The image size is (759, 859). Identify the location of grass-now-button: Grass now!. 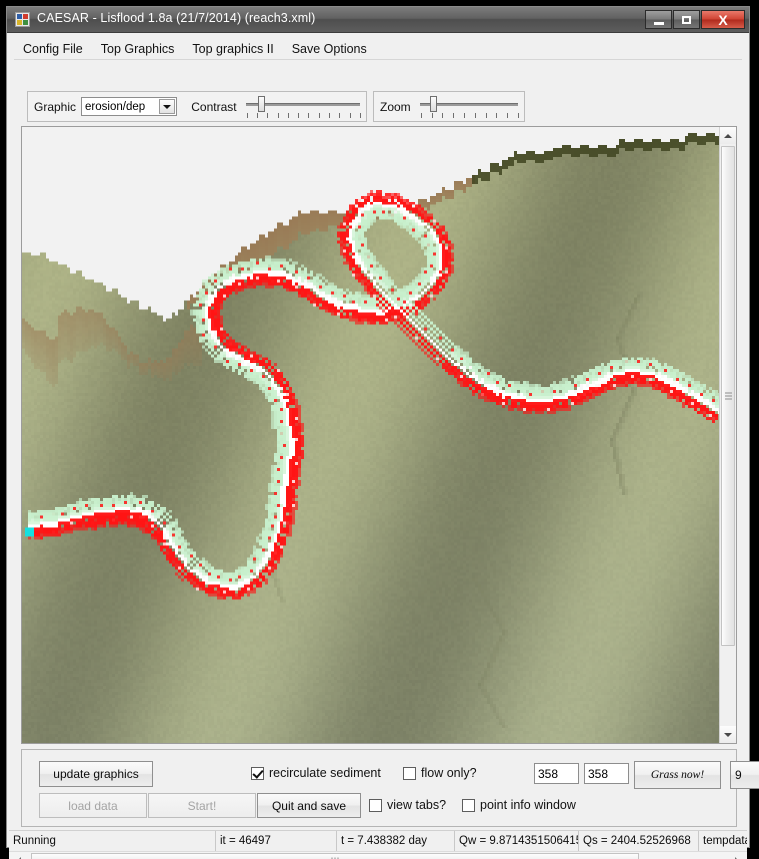
(677, 775).